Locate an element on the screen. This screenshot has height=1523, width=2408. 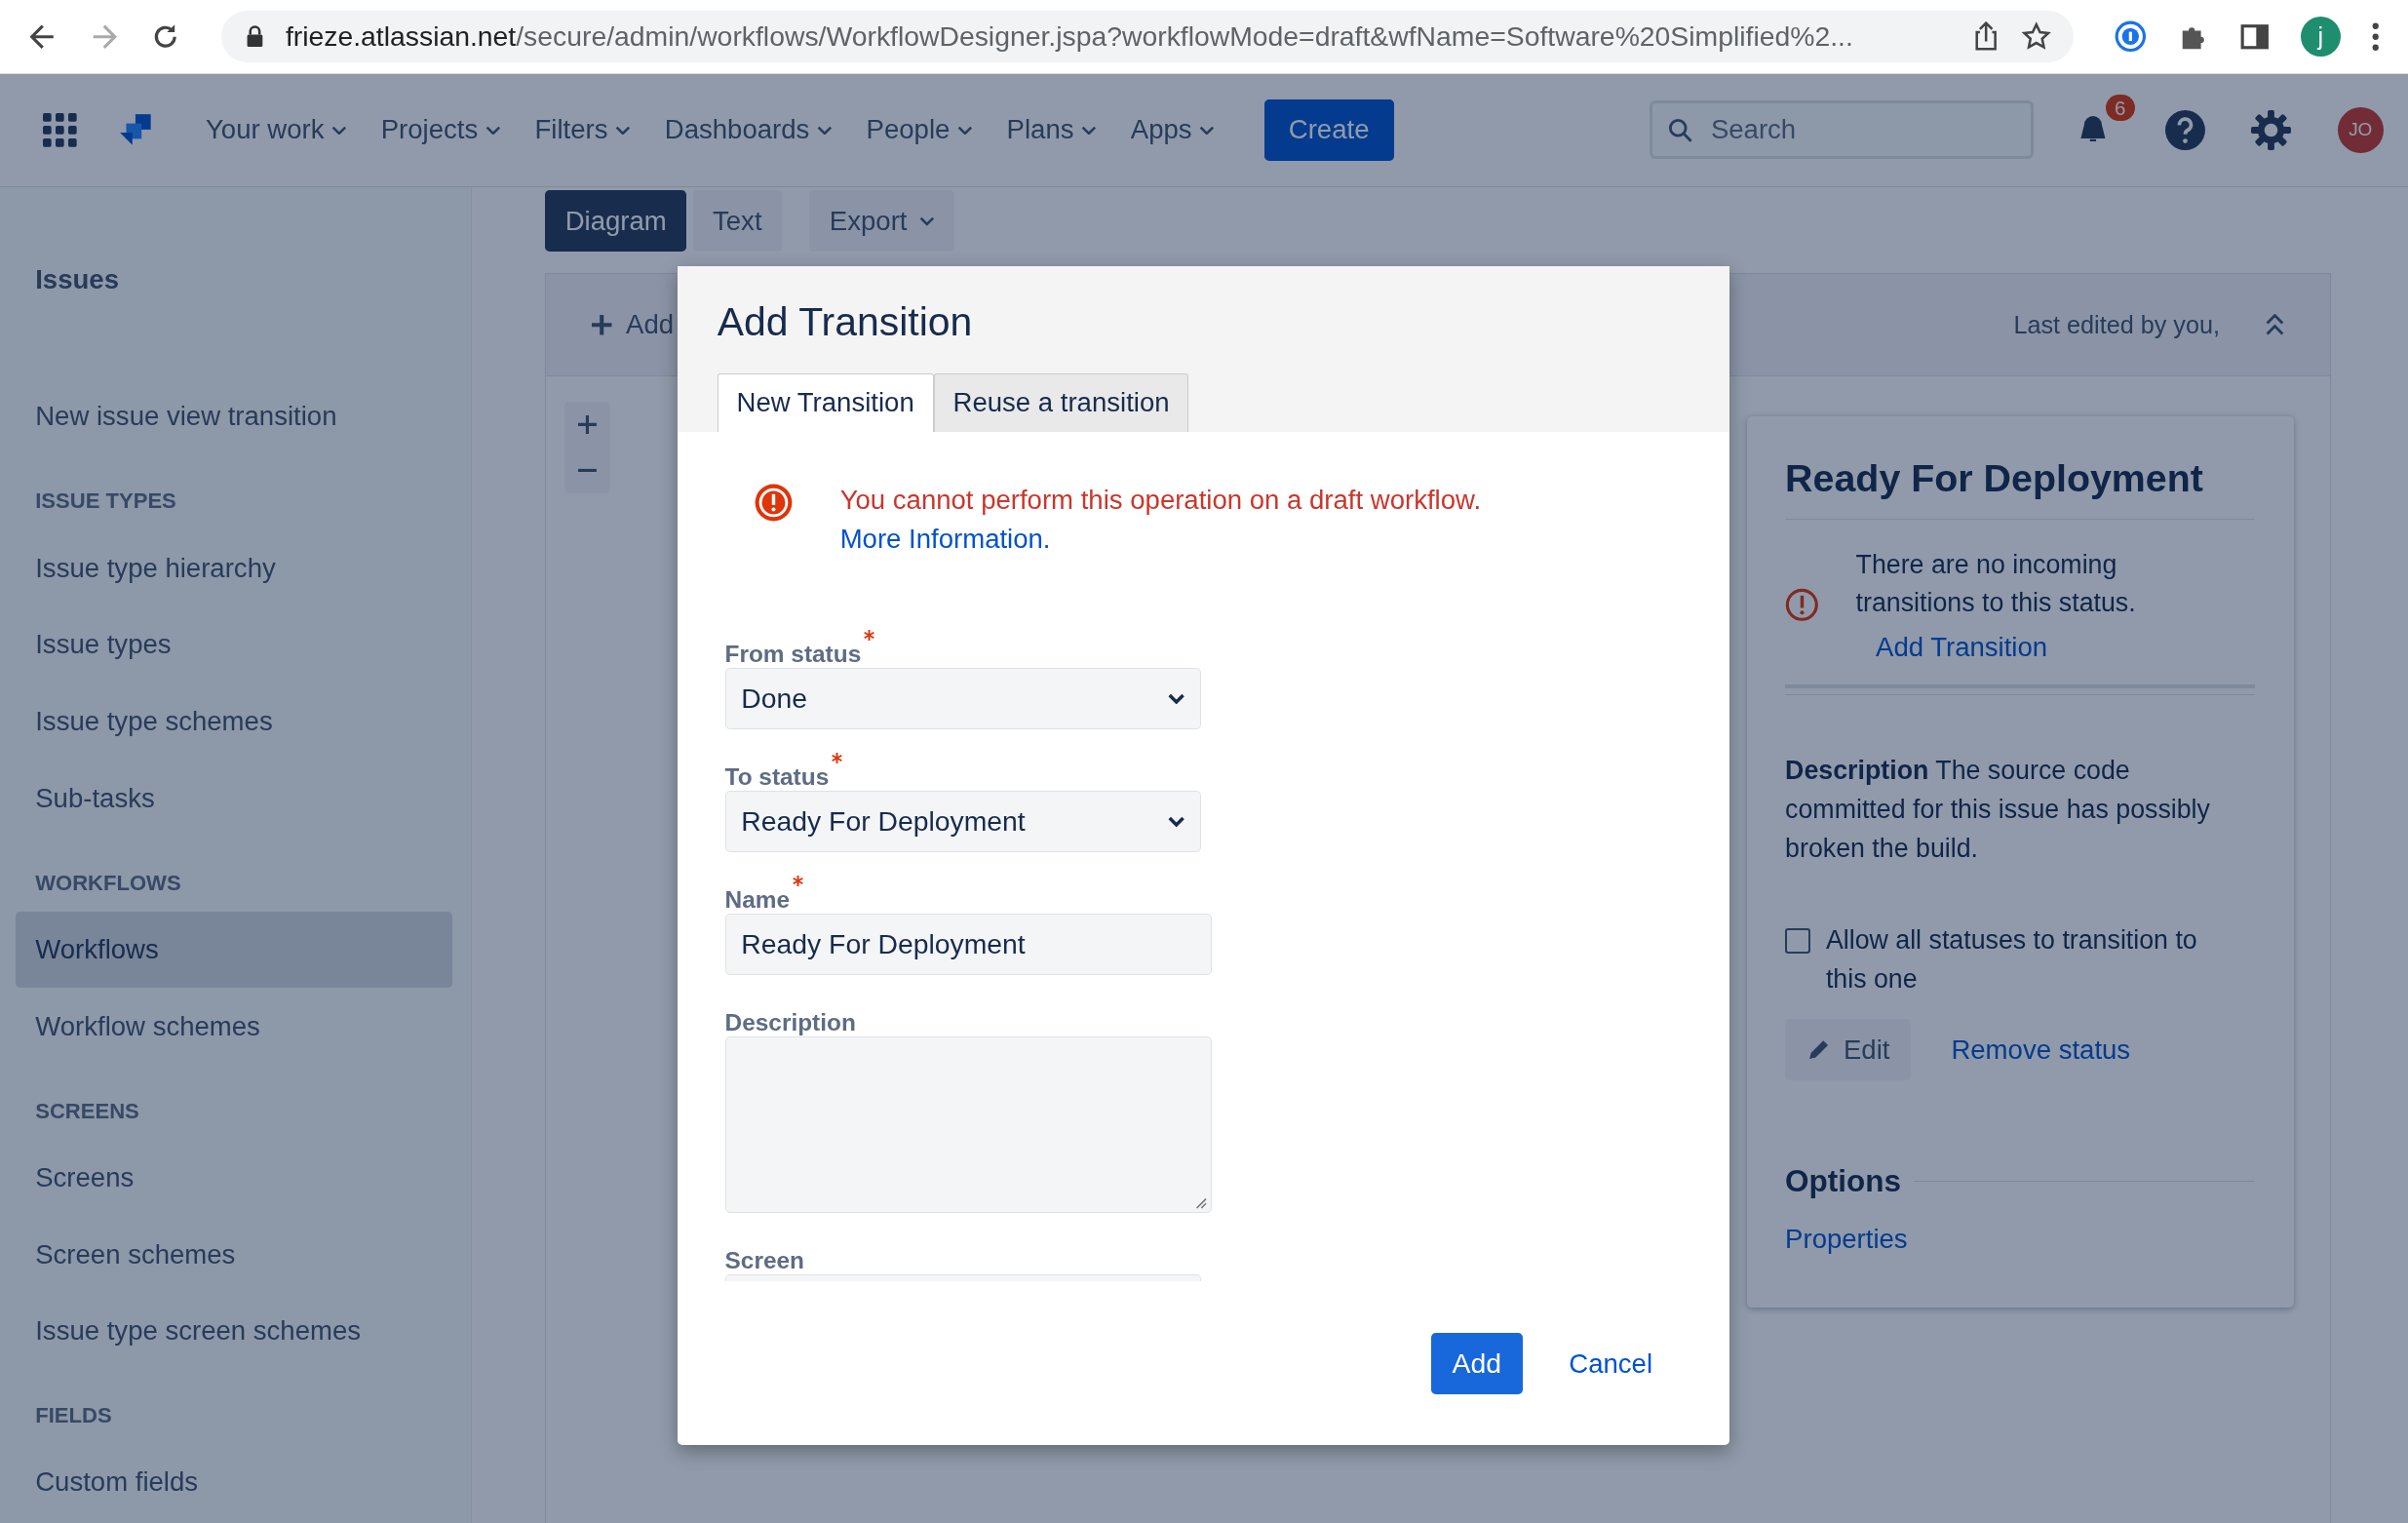
status-title: Ready For Deployment is located at coordinates (2020, 488).